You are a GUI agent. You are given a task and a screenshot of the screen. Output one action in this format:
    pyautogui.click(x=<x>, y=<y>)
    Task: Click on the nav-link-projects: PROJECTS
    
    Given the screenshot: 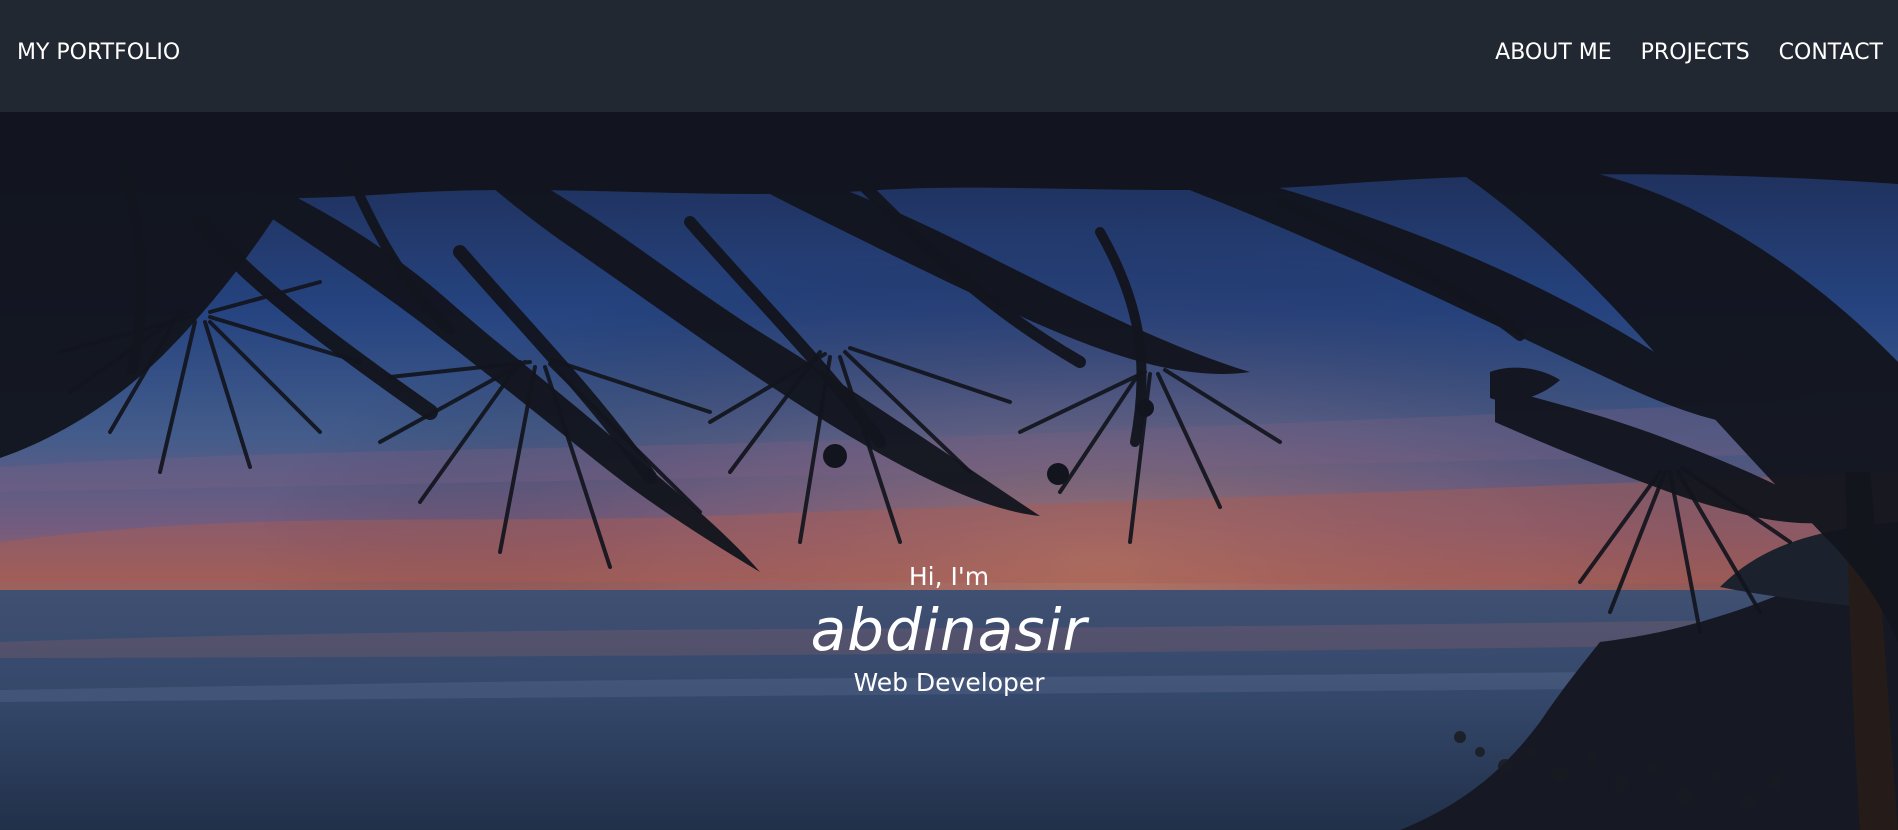 What is the action you would take?
    pyautogui.click(x=1695, y=52)
    